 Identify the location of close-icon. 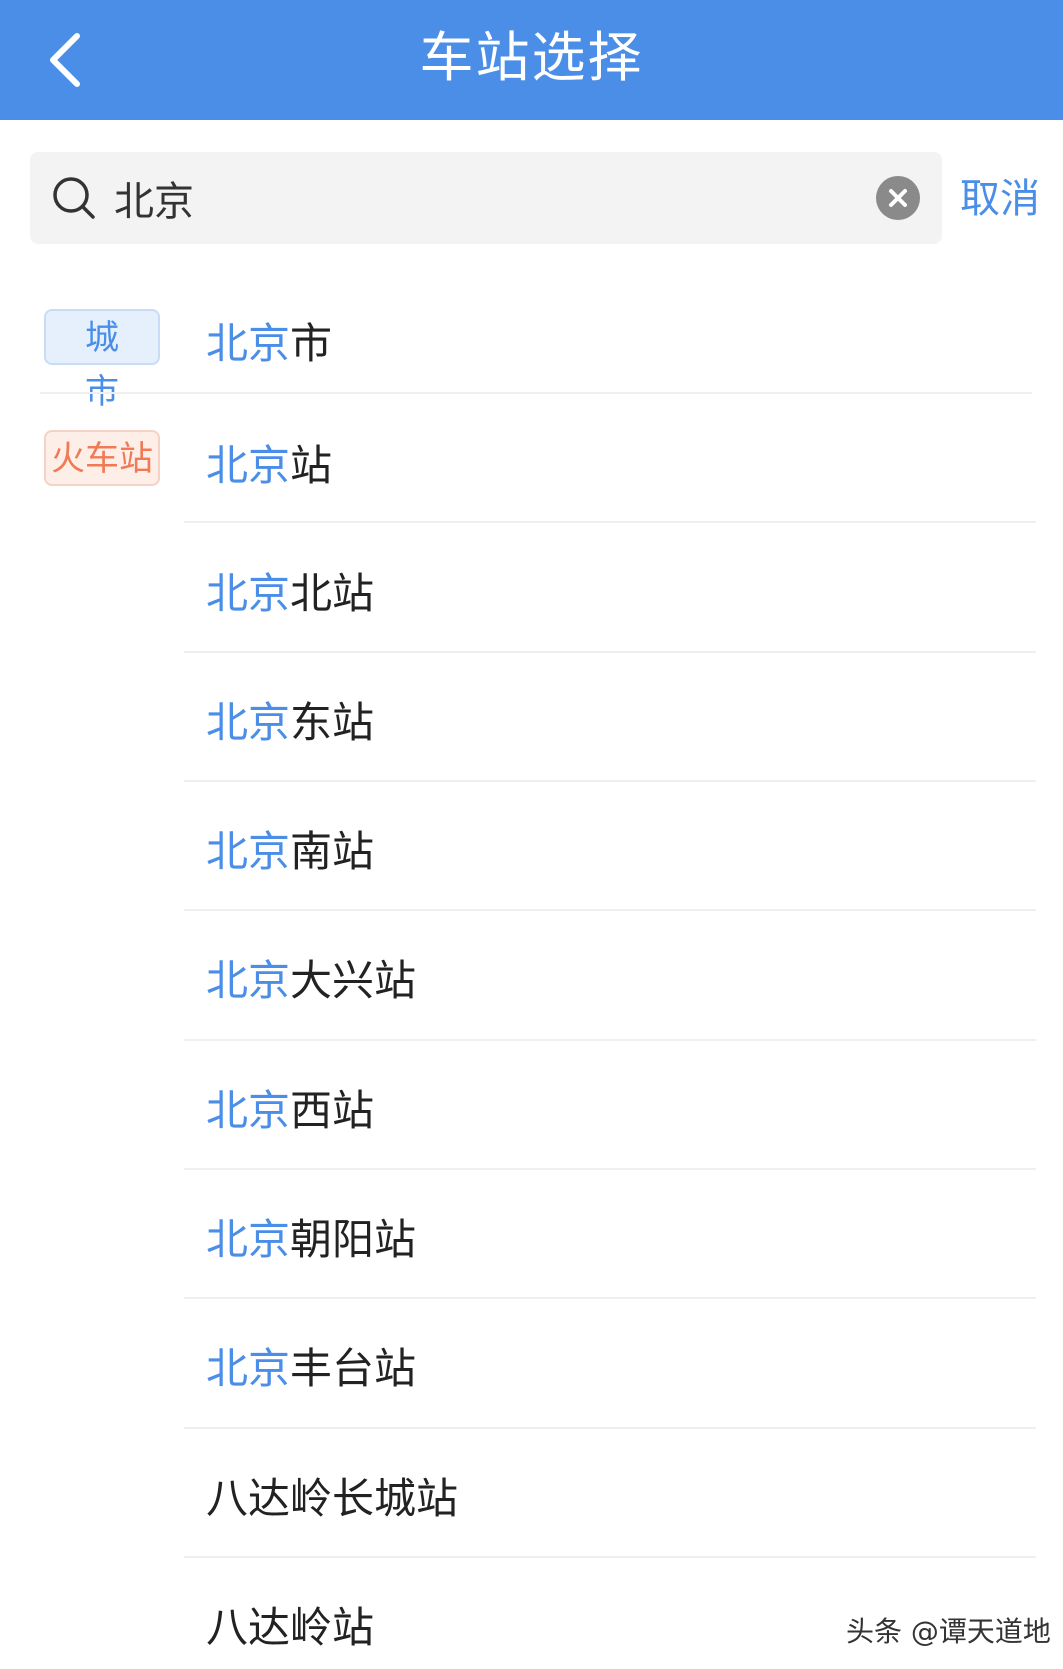
(898, 198).